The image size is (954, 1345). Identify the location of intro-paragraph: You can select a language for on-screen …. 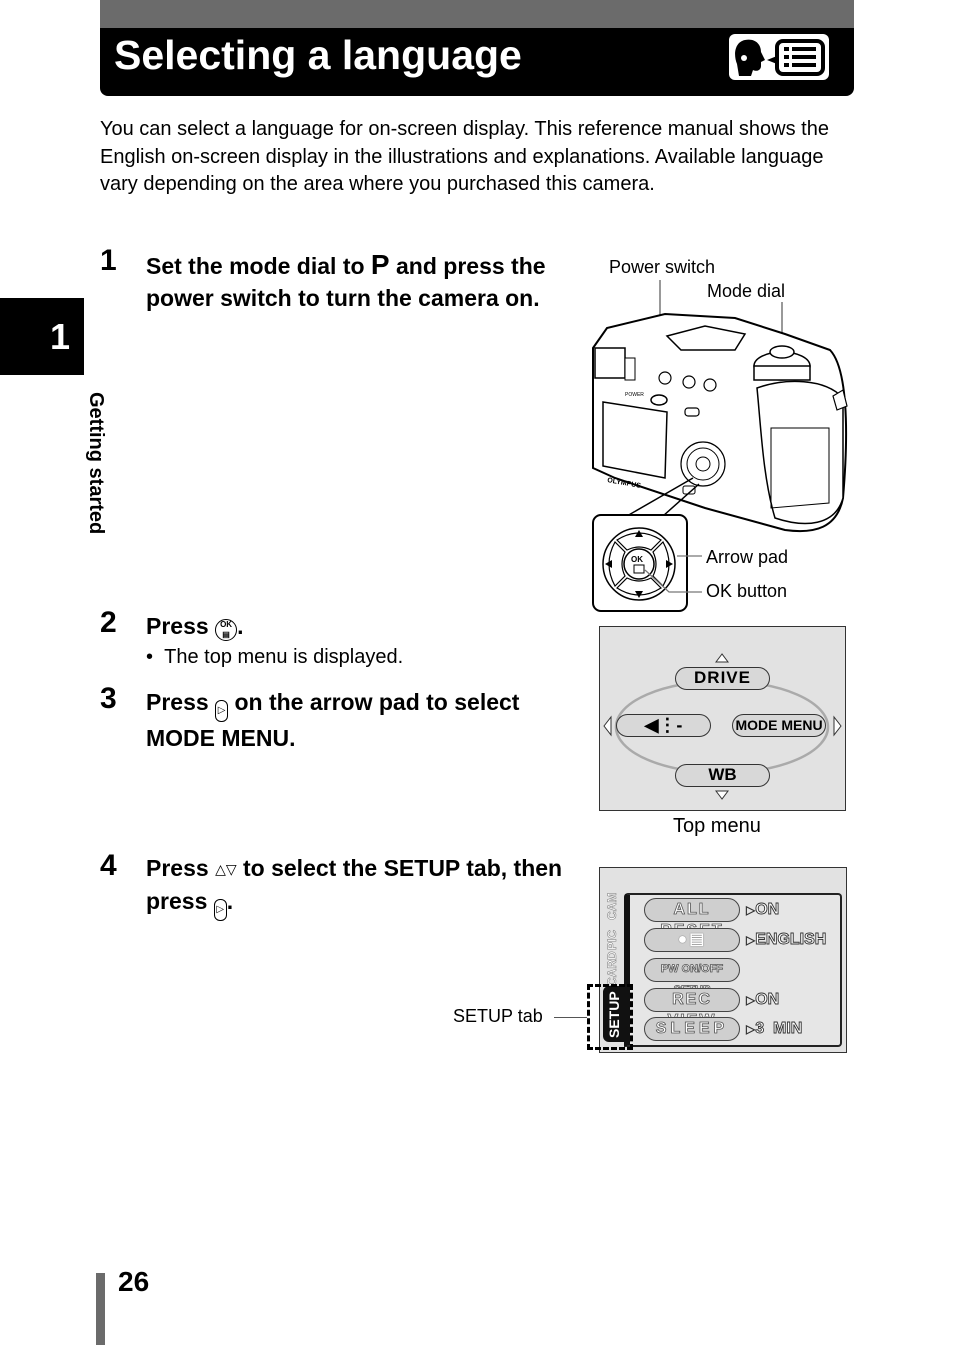
(464, 156).